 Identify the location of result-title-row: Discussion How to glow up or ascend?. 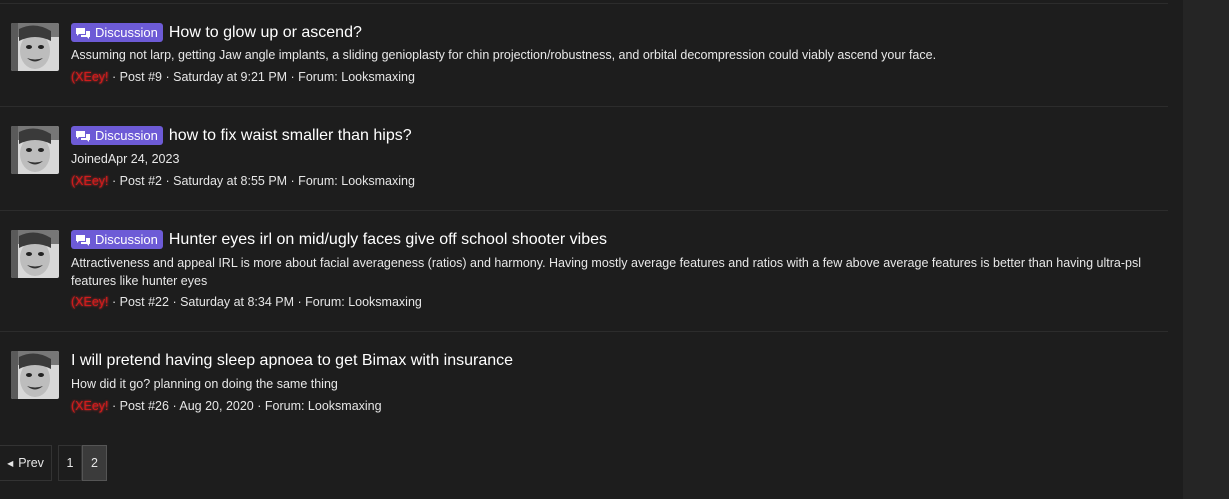
(216, 32).